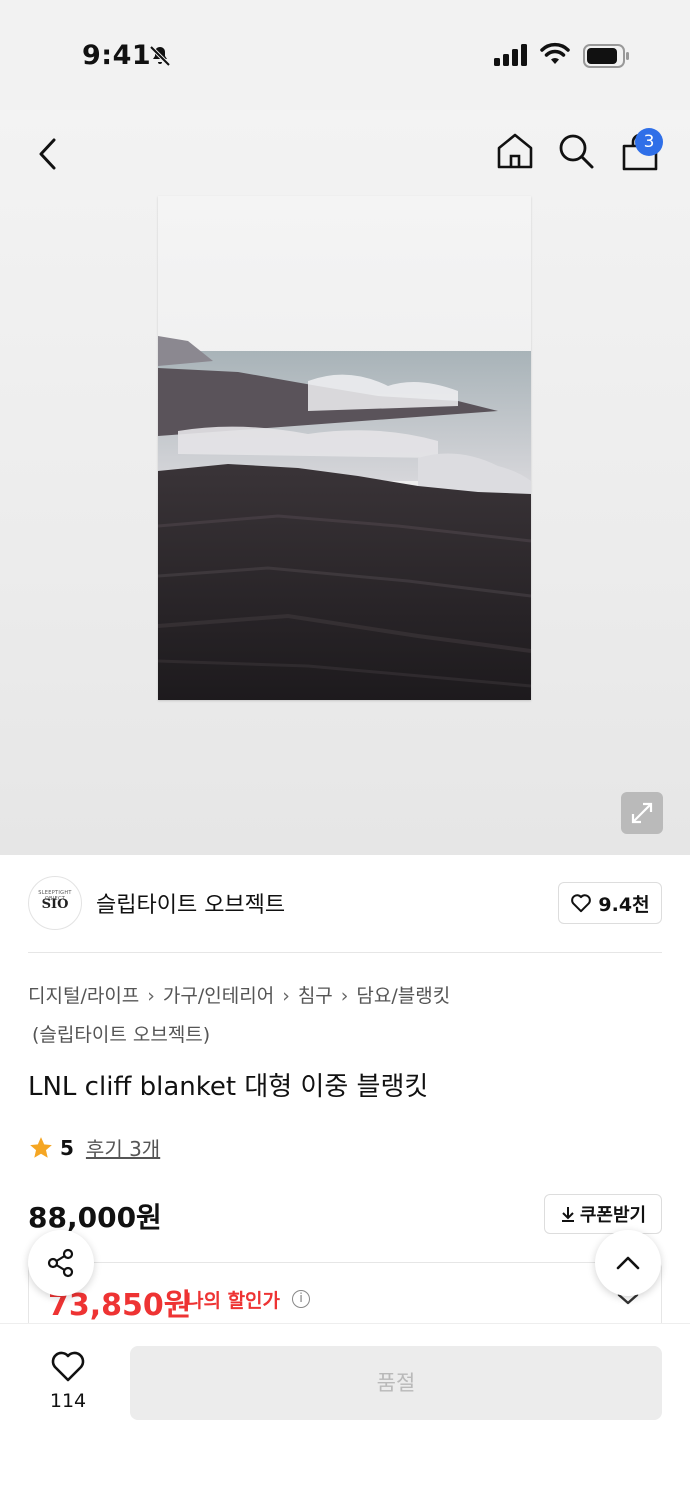 Image resolution: width=690 pixels, height=1500 pixels. I want to click on battery-icon, so click(606, 56).